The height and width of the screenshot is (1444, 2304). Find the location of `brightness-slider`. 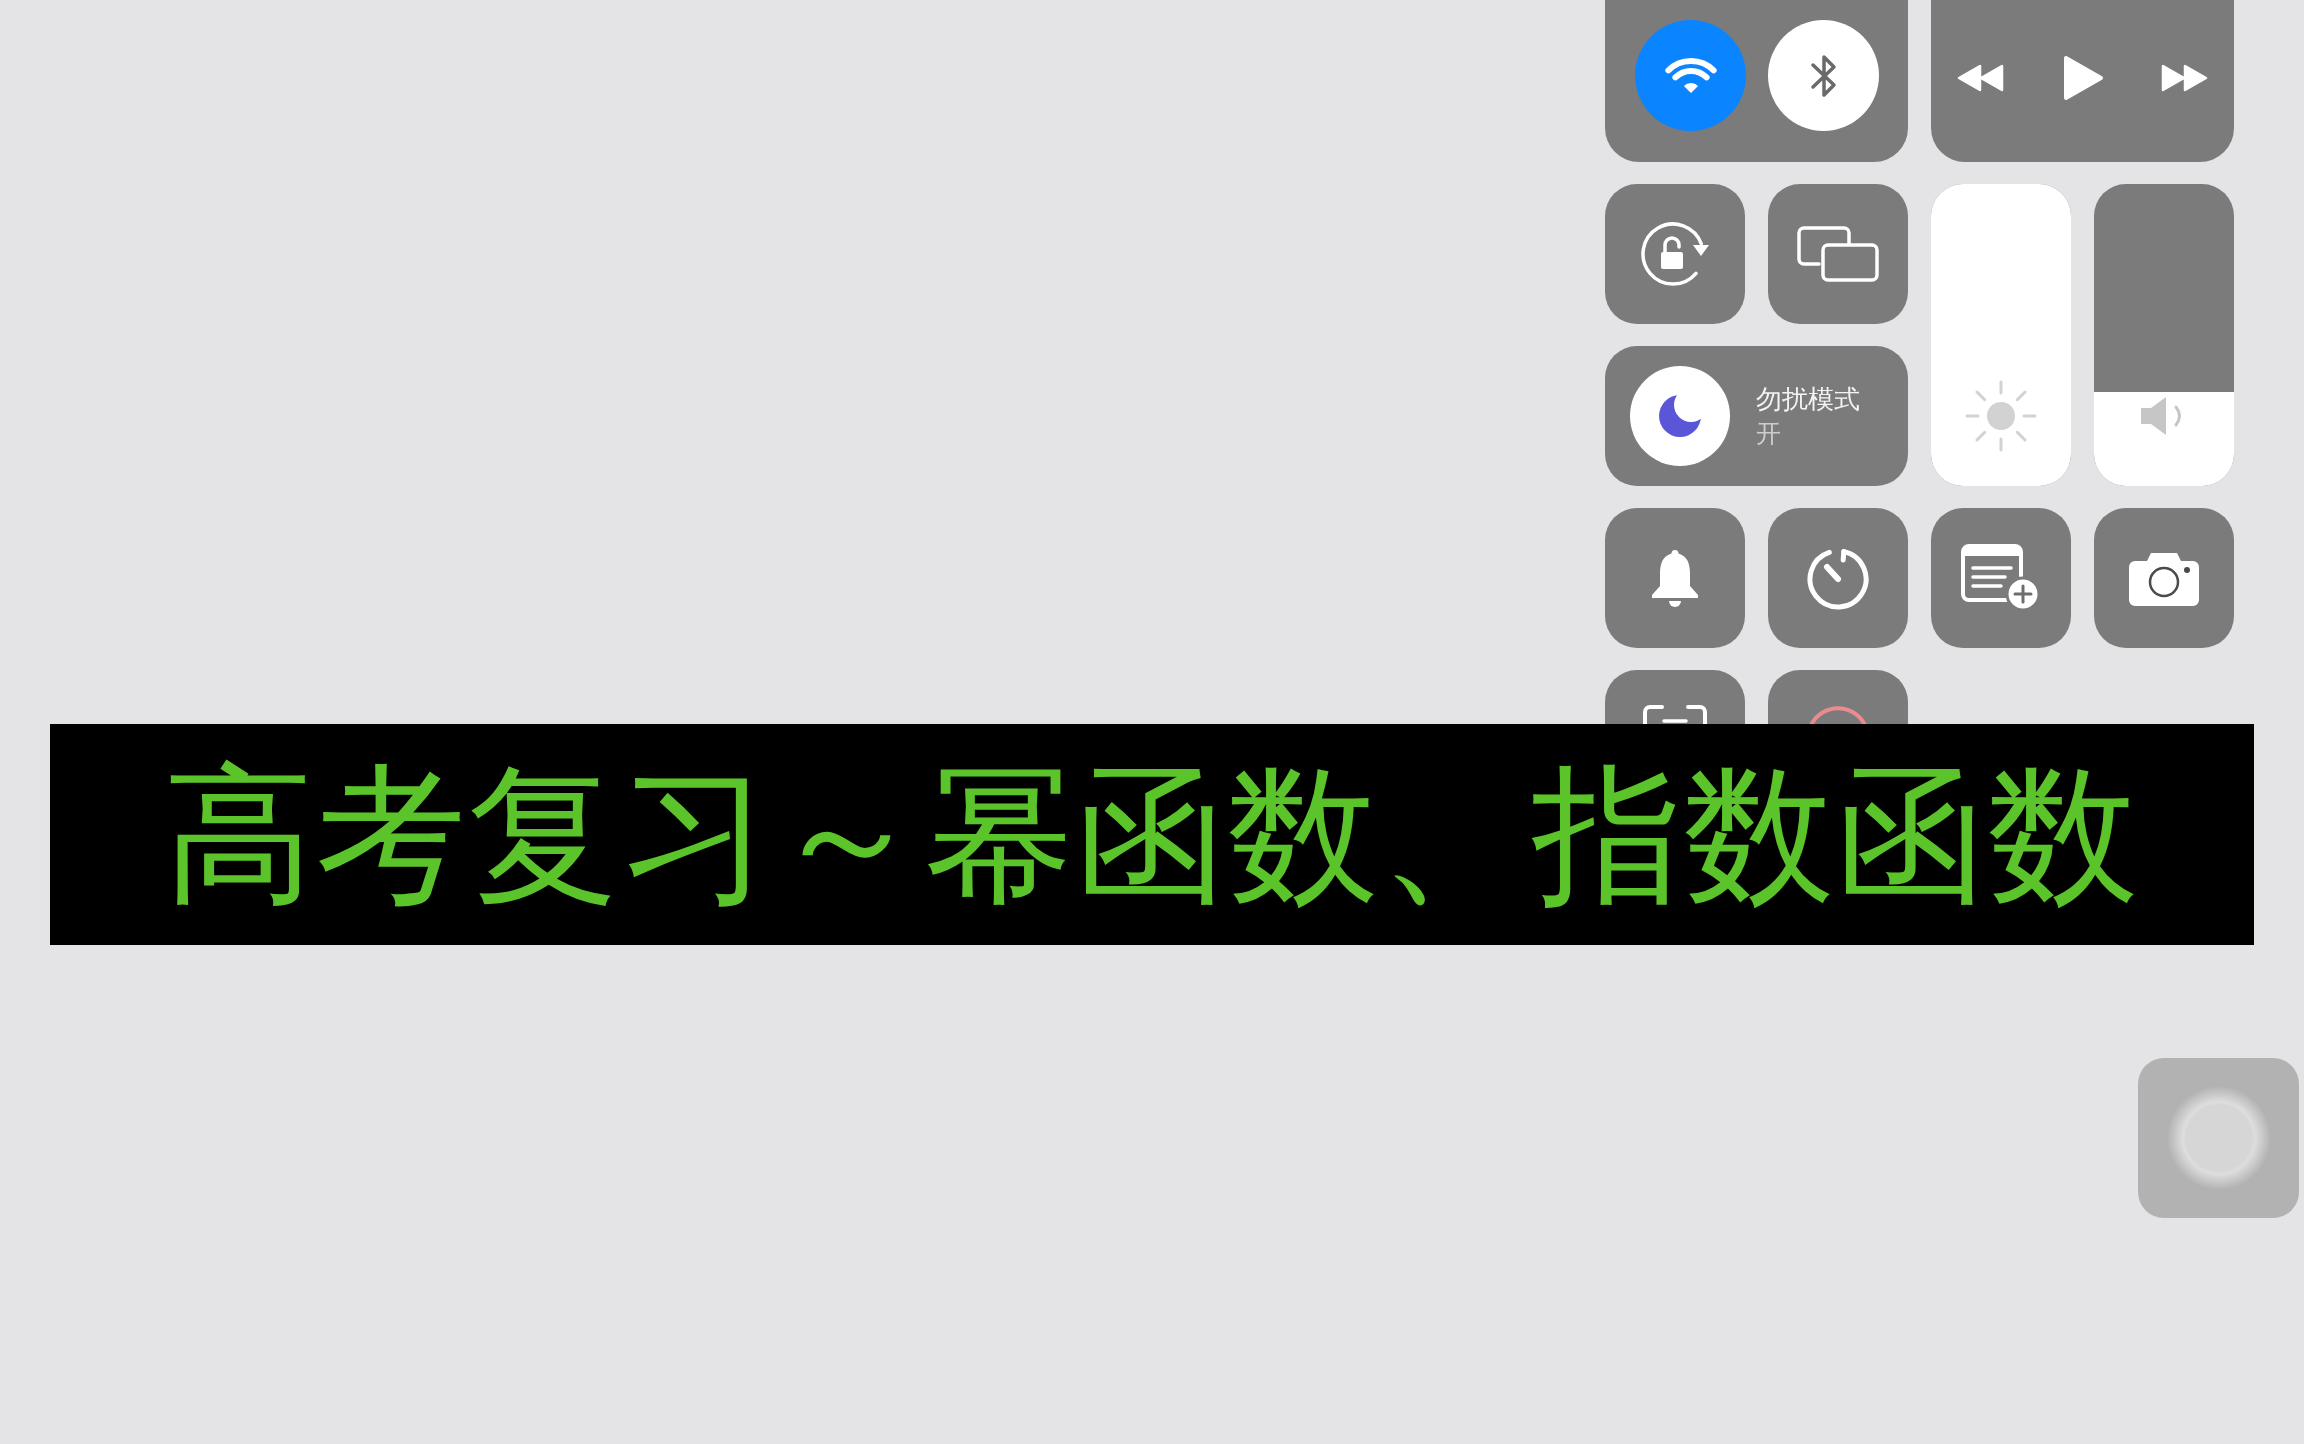

brightness-slider is located at coordinates (2001, 335).